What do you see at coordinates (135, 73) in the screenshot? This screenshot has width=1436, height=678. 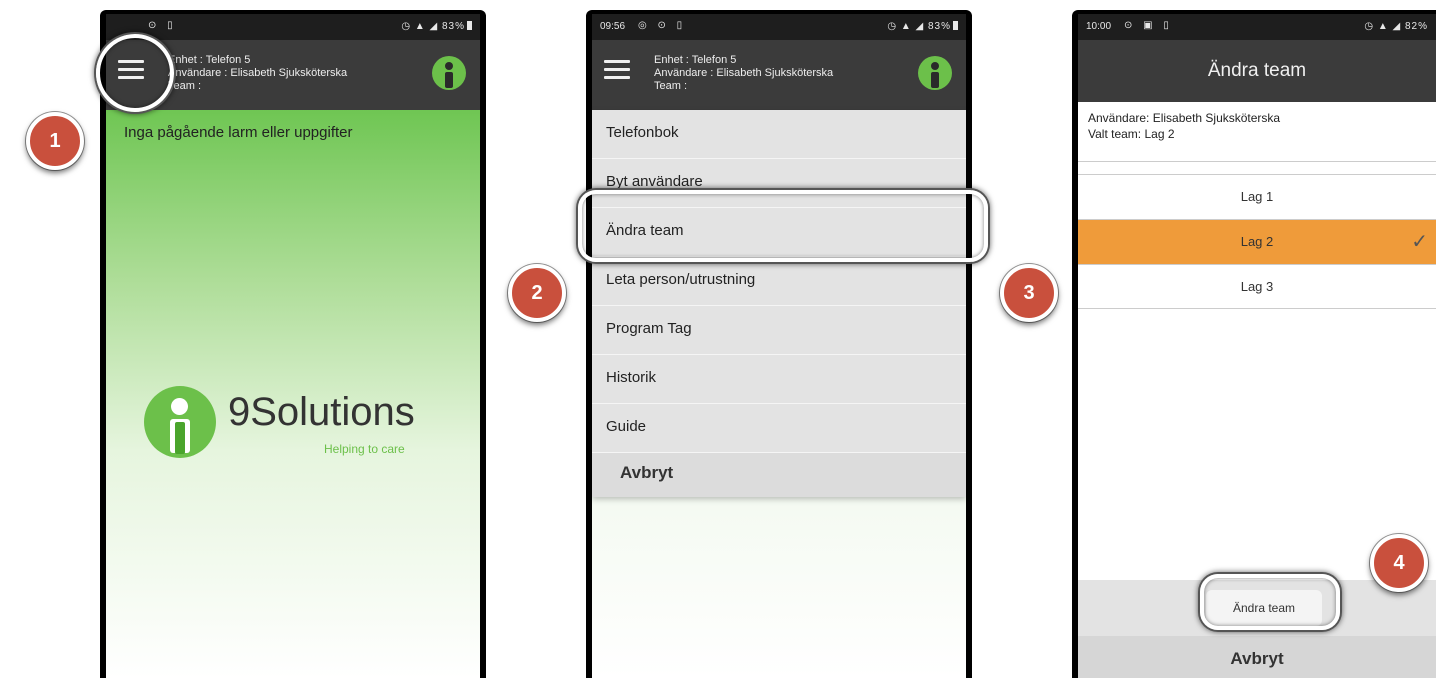 I see `highlight-ring-menu` at bounding box center [135, 73].